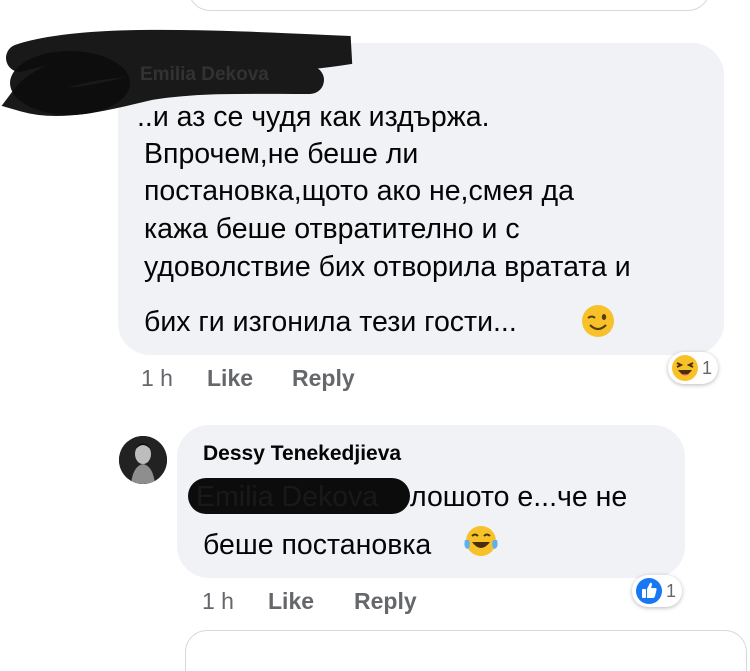 Image resolution: width=750 pixels, height=671 pixels. Describe the element at coordinates (313, 117) in the screenshot. I see `comment-text-line: ..и аз се чудя как издържа.` at that location.